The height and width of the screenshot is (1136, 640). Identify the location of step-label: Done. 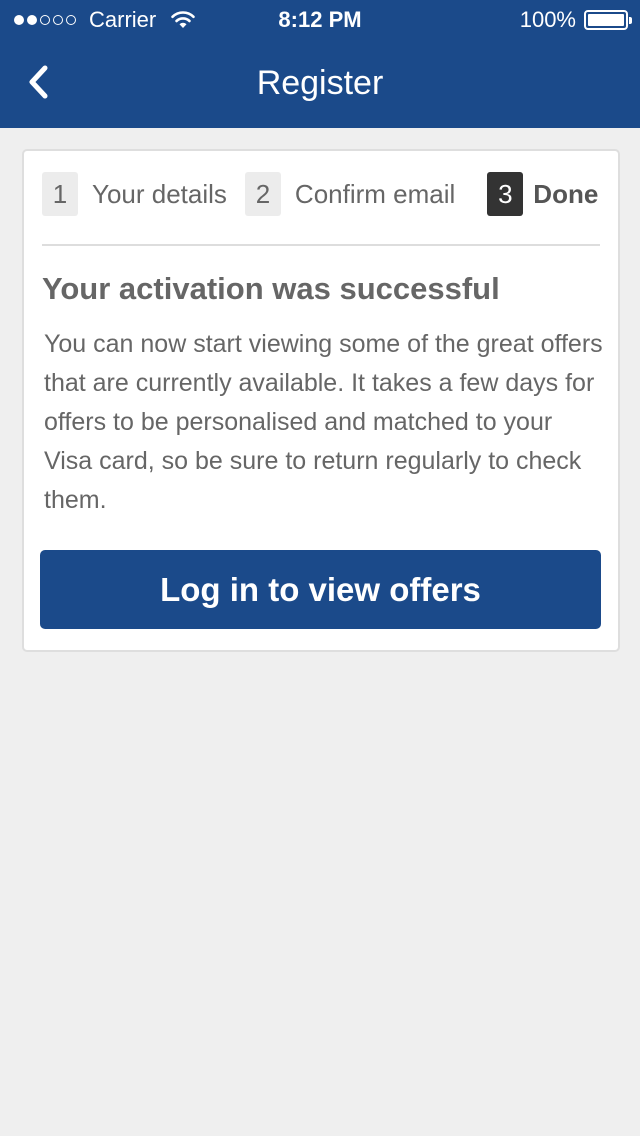
(566, 193).